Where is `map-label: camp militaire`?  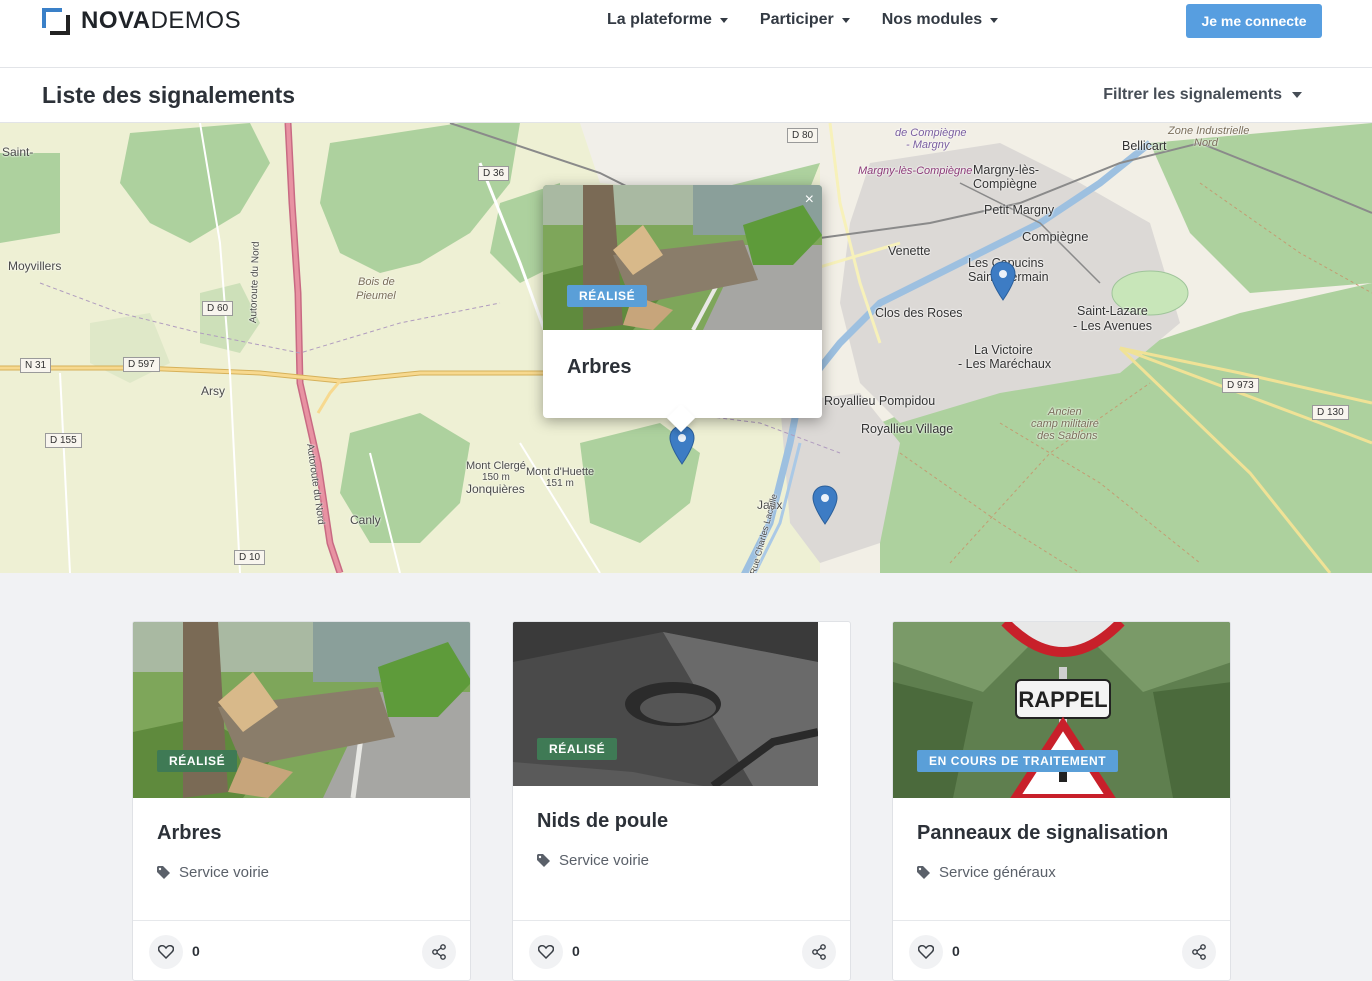
map-label: camp militaire is located at coordinates (1065, 424).